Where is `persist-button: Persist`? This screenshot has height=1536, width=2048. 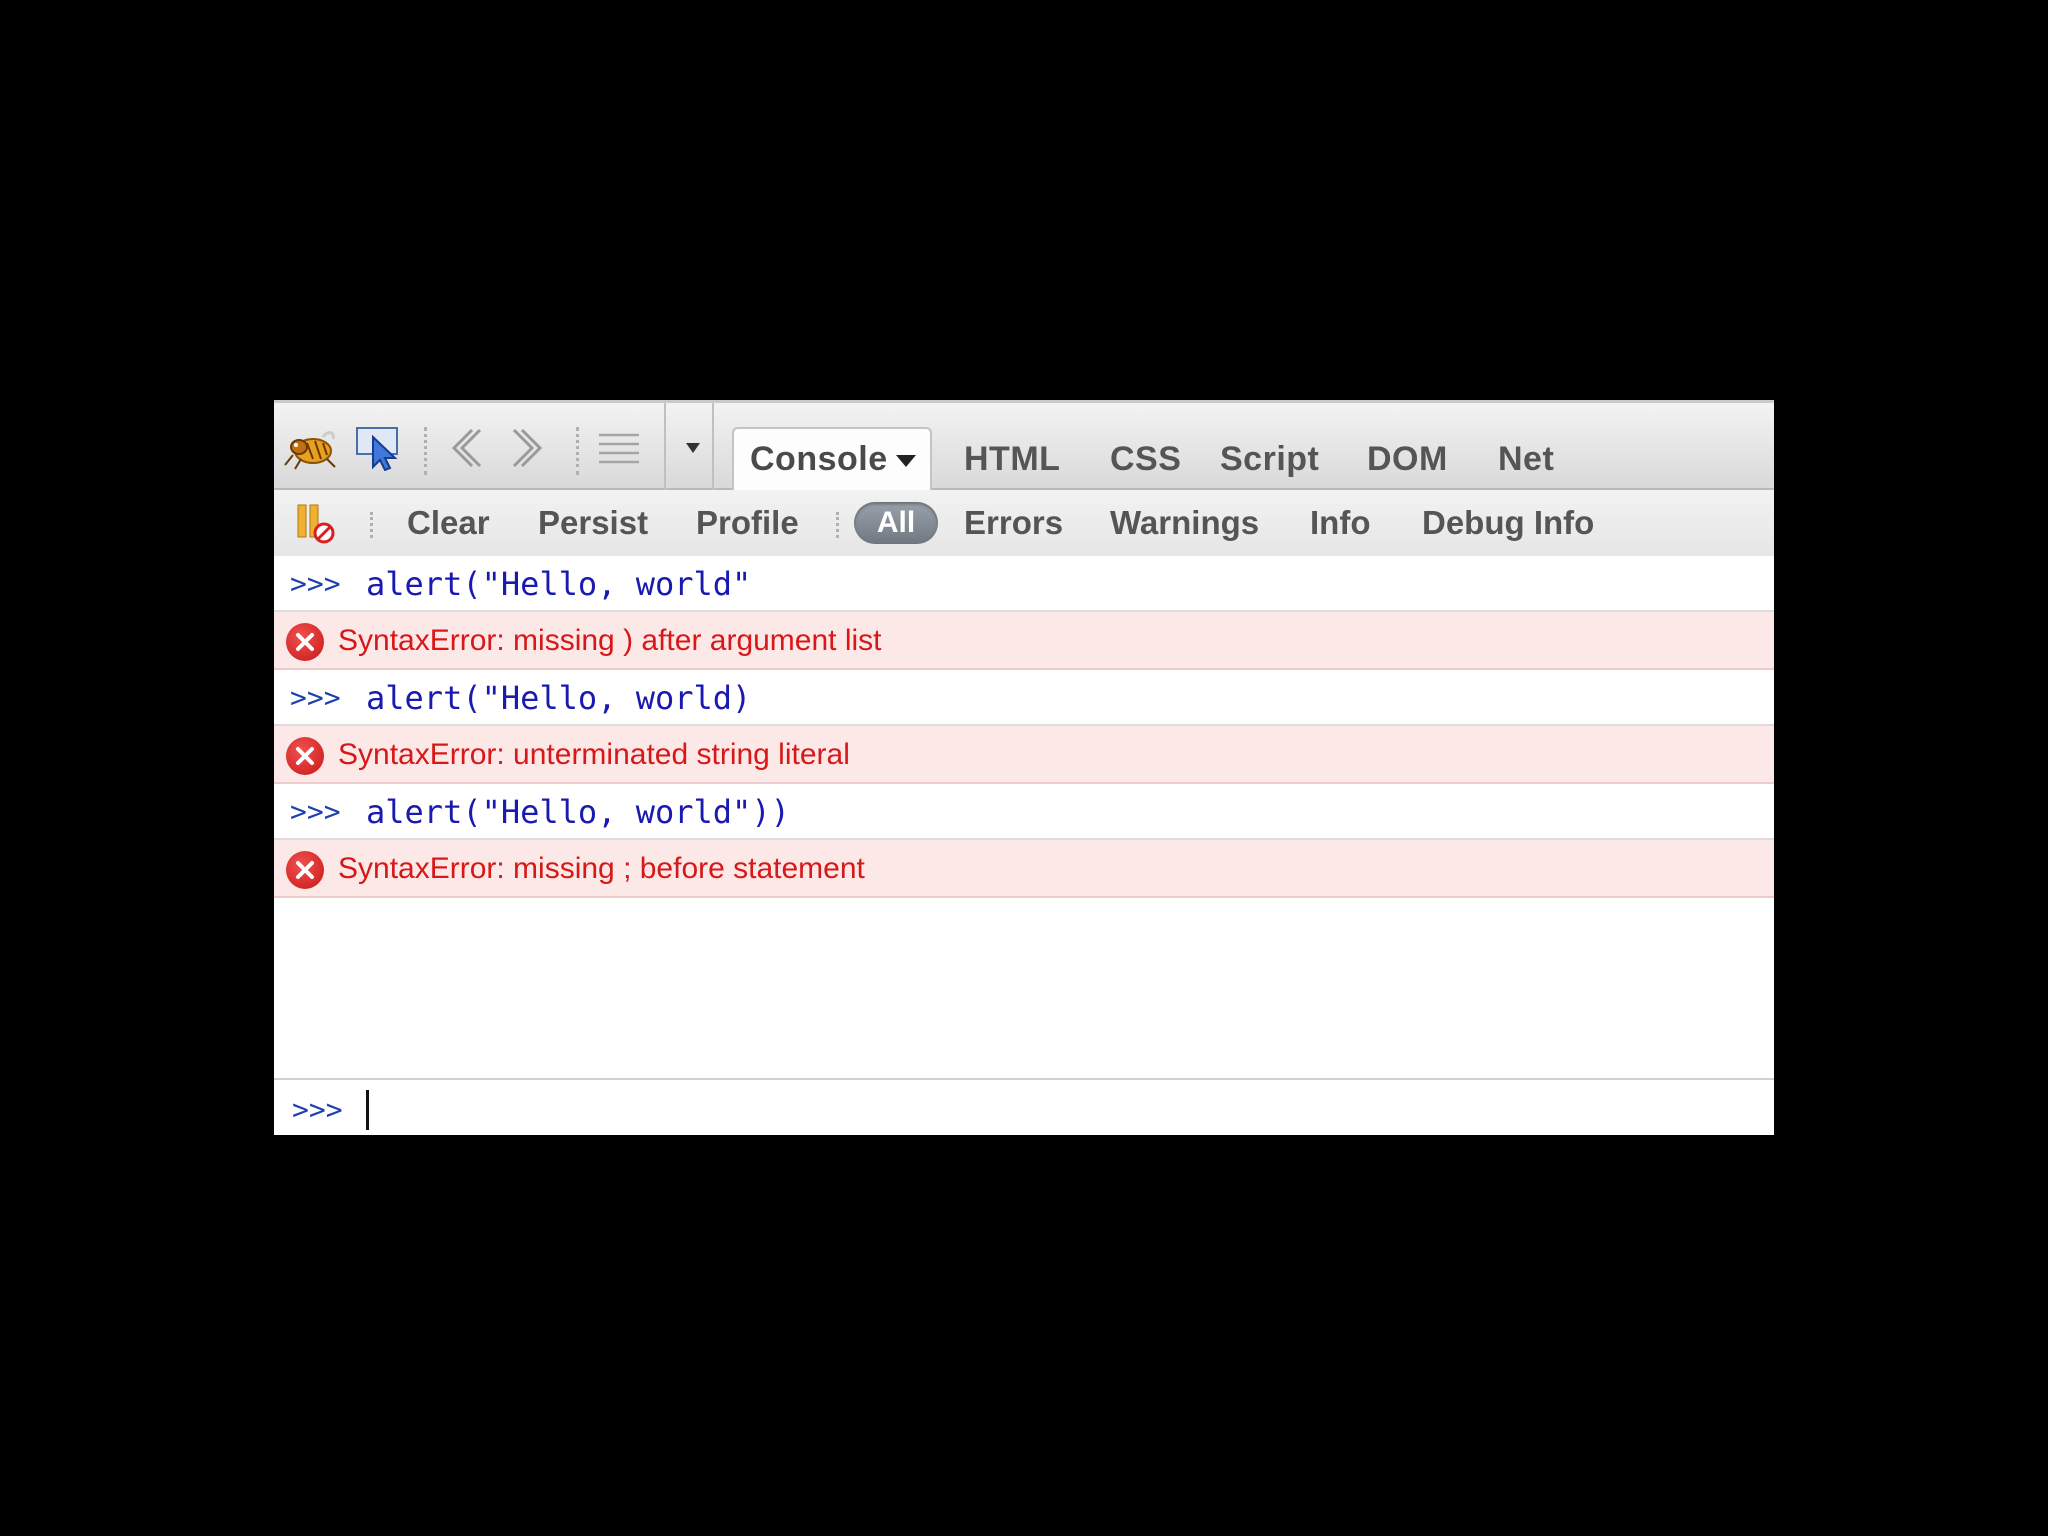
persist-button: Persist is located at coordinates (593, 523).